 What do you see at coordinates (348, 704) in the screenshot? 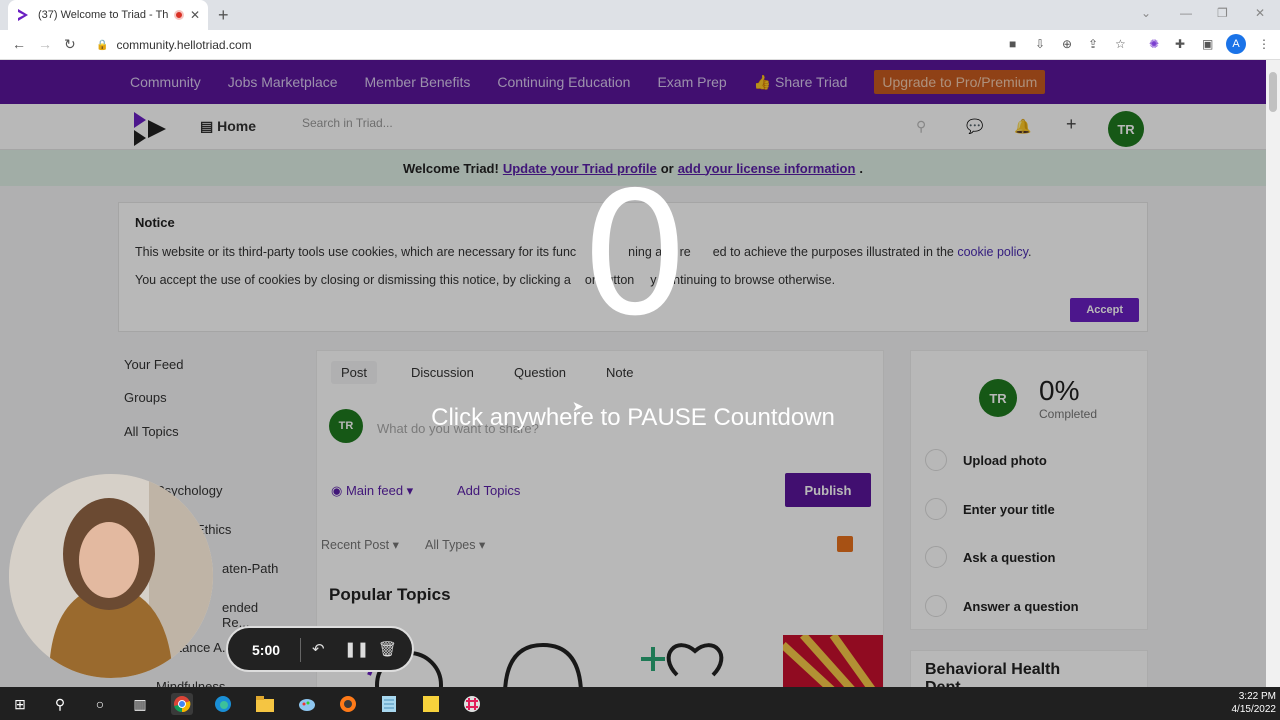
I see `firefox-icon` at bounding box center [348, 704].